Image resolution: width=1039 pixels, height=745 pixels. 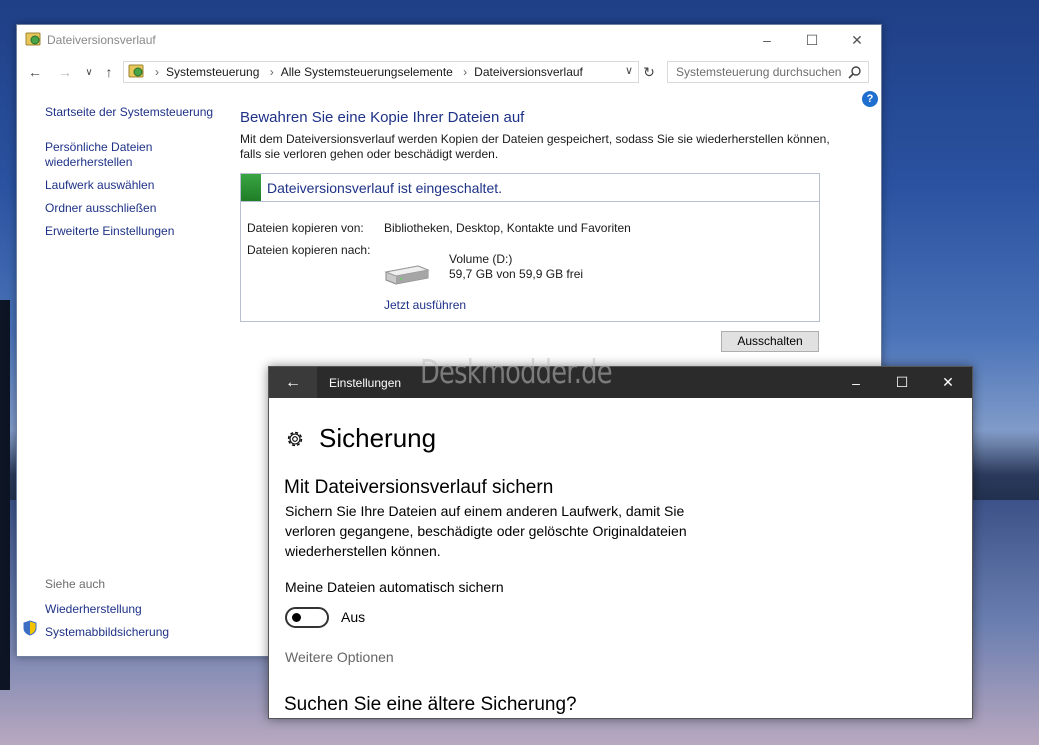 I want to click on toggle-knob, so click(x=296, y=617).